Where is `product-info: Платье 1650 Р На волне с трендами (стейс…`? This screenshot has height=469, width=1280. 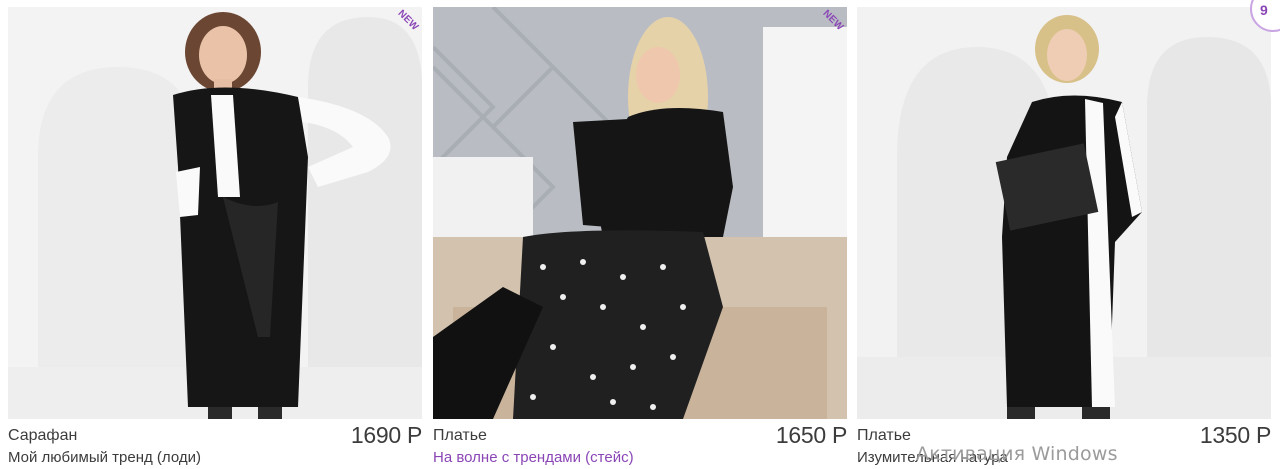
product-info: Платье 1650 Р На волне с трендами (стейс… is located at coordinates (640, 444).